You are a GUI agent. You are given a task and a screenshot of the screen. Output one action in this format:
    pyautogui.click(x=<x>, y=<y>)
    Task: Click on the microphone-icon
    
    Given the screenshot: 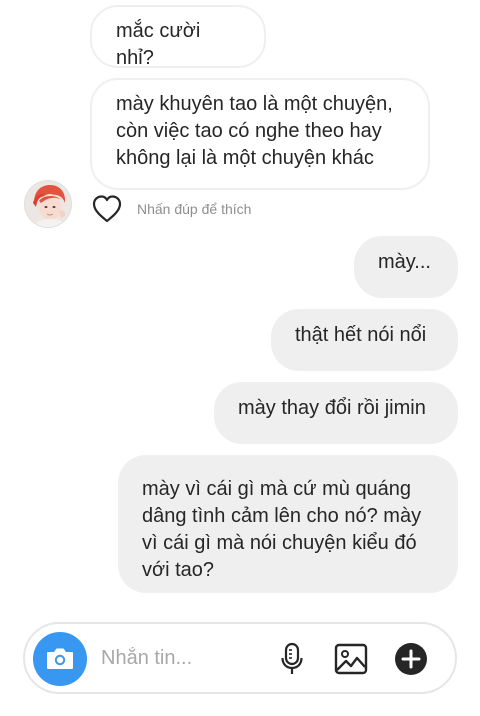 What is the action you would take?
    pyautogui.click(x=292, y=658)
    